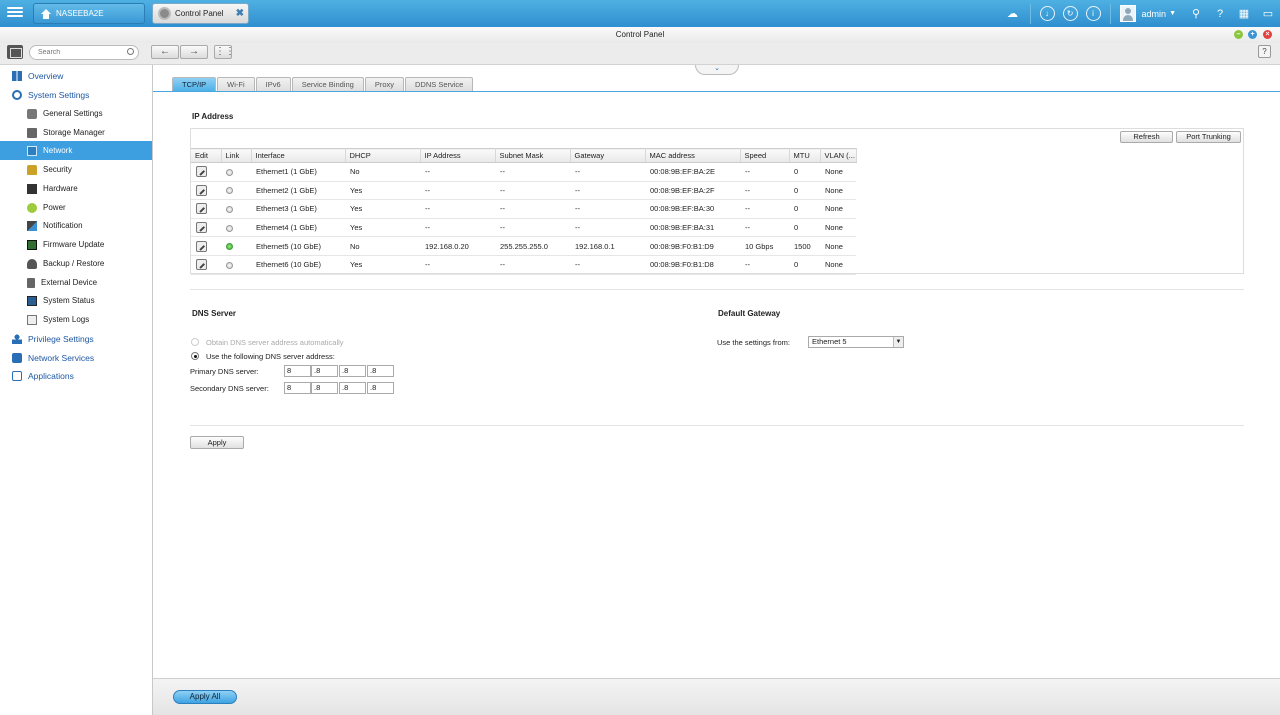 This screenshot has height=715, width=1280. Describe the element at coordinates (205, 697) in the screenshot. I see `apply-all-button: Apply All` at that location.